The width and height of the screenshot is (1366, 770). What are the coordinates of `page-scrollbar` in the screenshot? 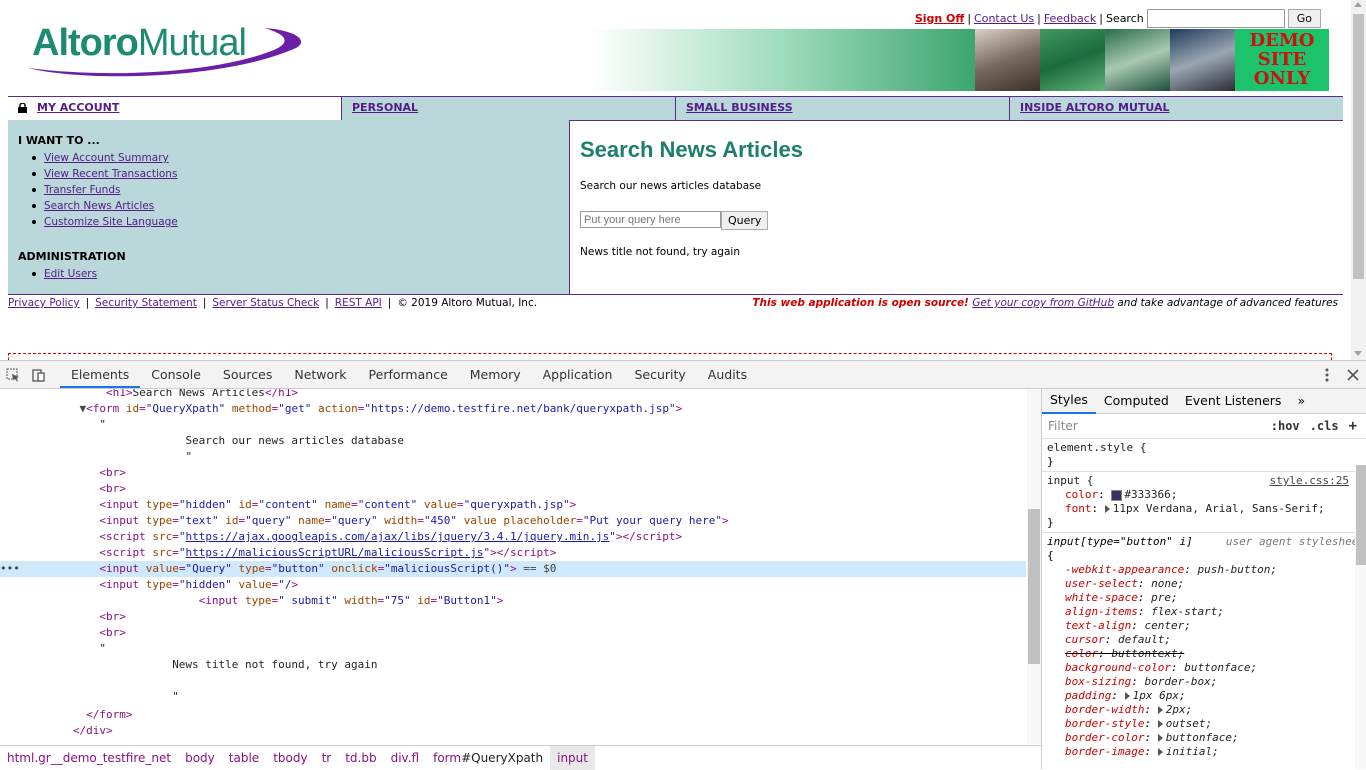 It's located at (1358, 180).